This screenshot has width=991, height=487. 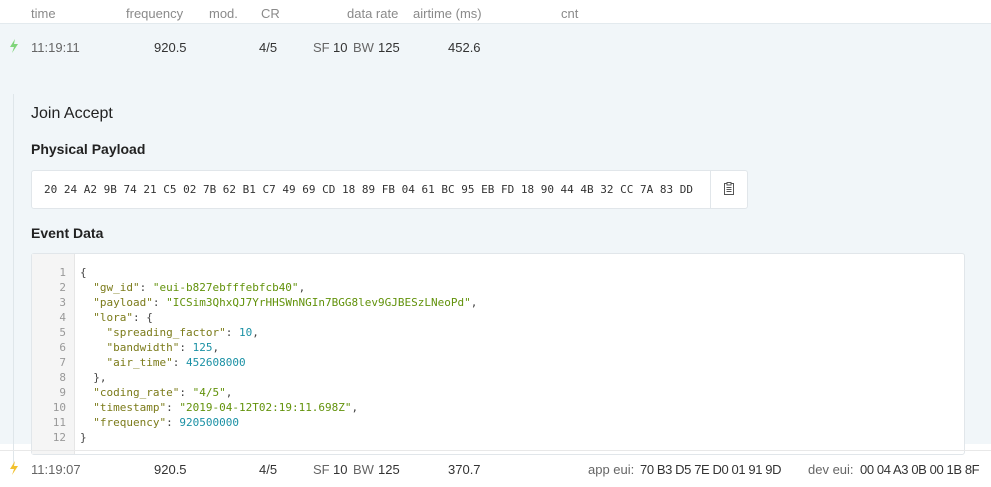 I want to click on line-number: 11, so click(x=59, y=422).